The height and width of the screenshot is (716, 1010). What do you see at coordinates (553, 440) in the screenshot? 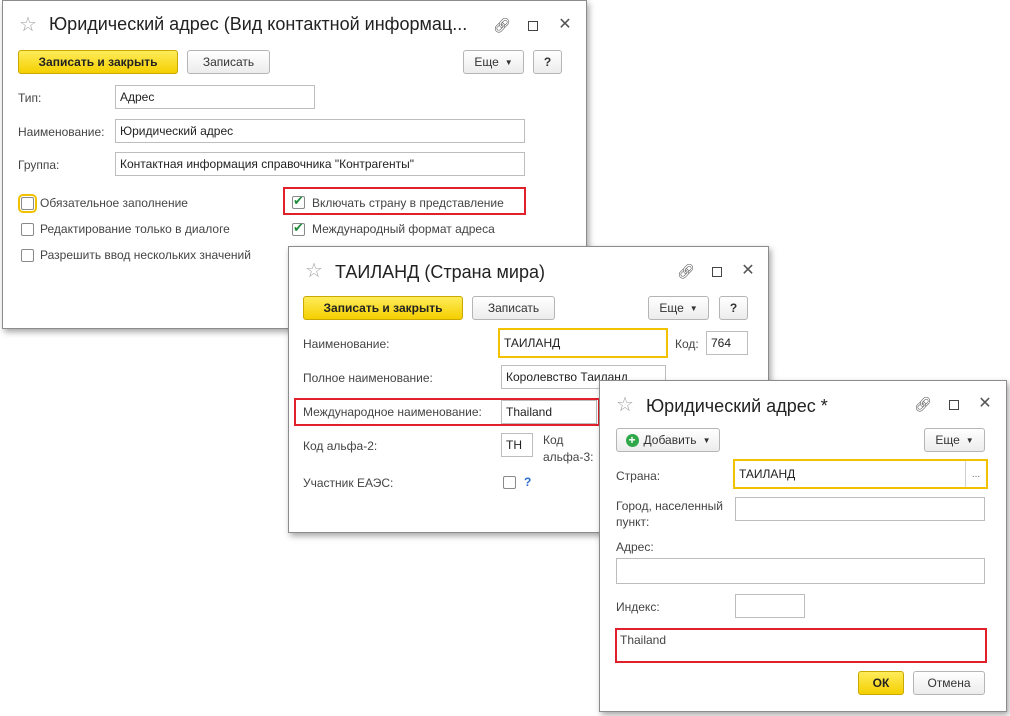
I see `alpha3-label-line1: Код` at bounding box center [553, 440].